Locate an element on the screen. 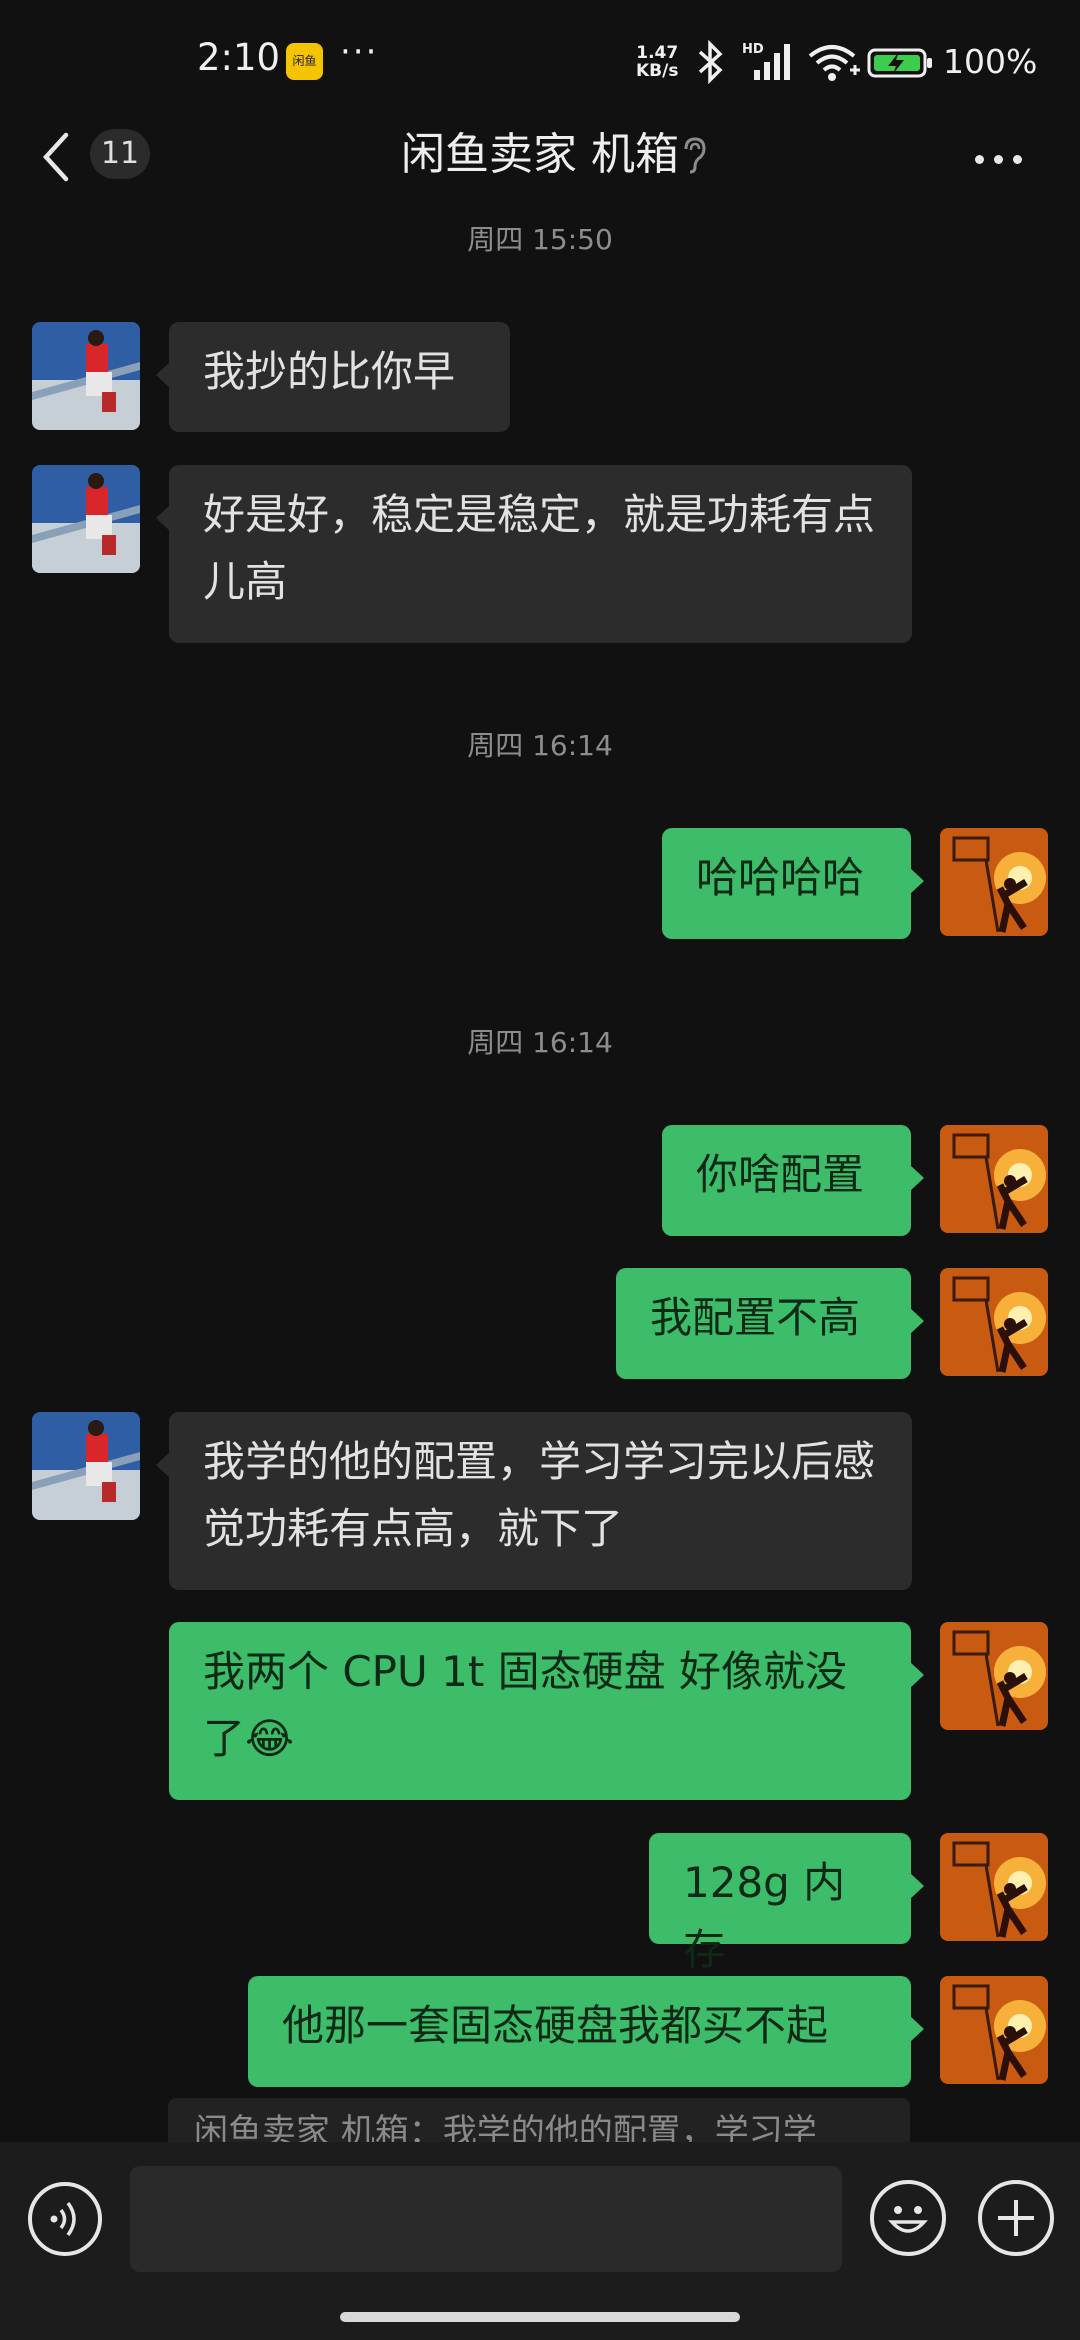  message-bubble: 我两个 CPU 1t 固态硬盘 好像就没了😂 is located at coordinates (540, 1711).